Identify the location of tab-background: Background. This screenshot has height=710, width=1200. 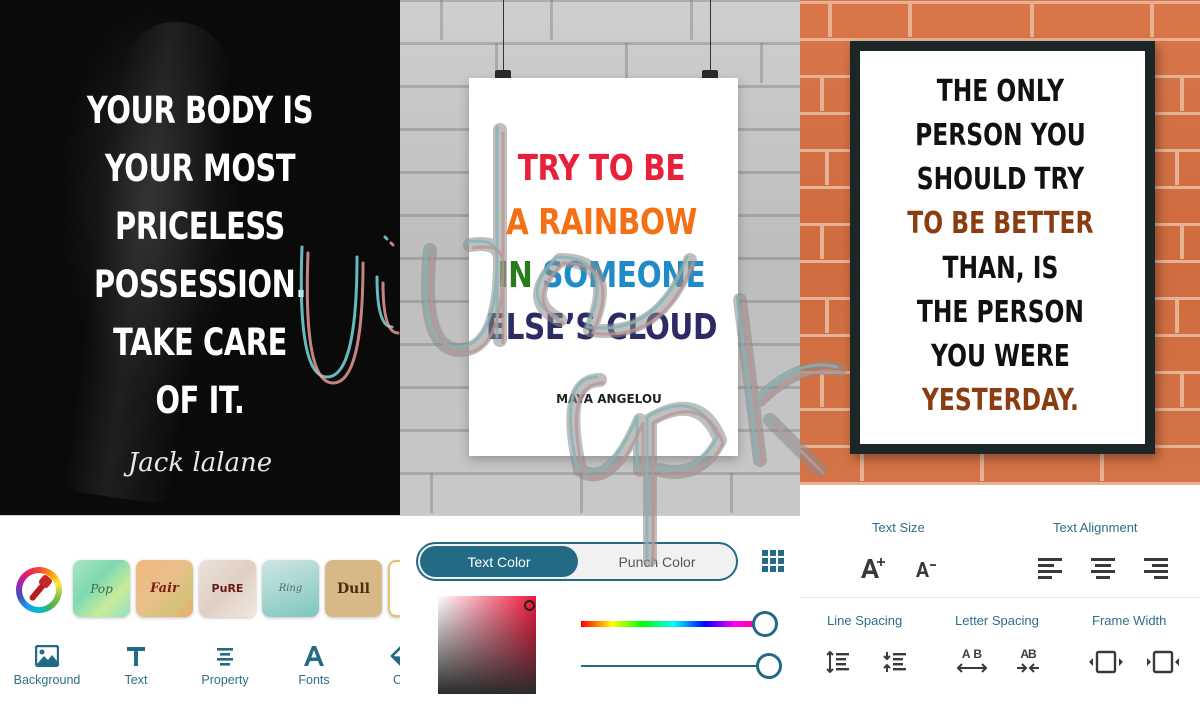
(47, 665).